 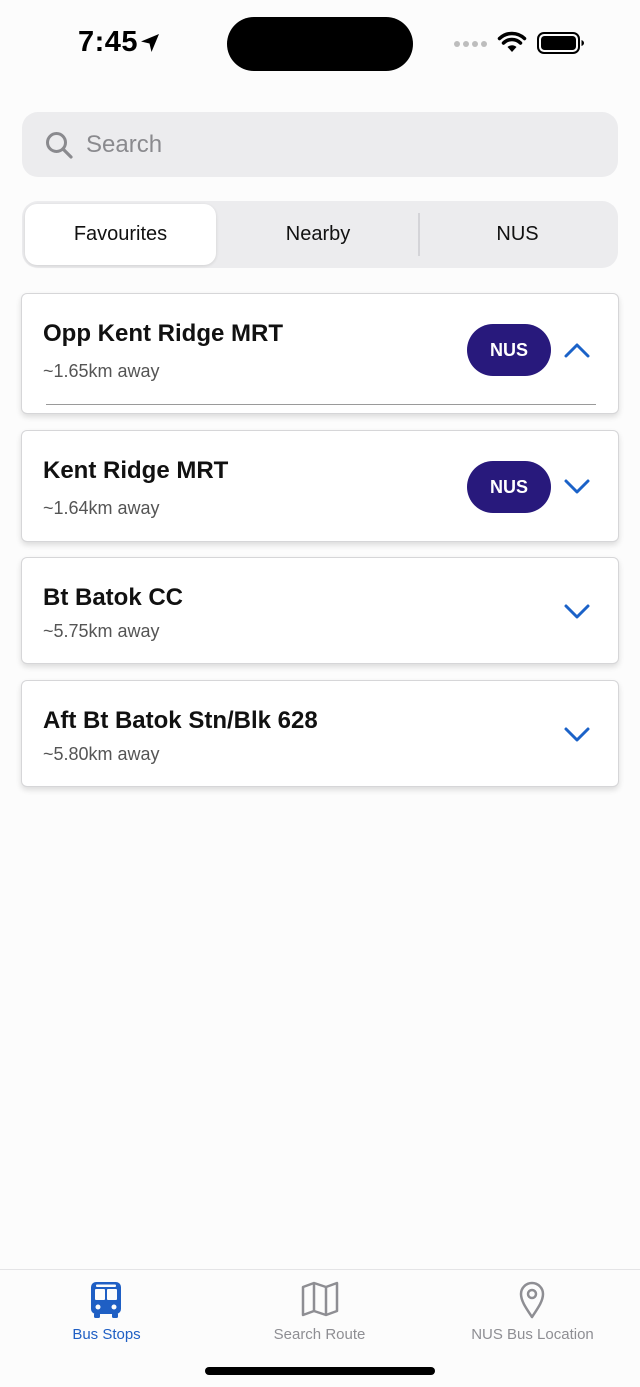 I want to click on status-time: 7:45, so click(x=108, y=42).